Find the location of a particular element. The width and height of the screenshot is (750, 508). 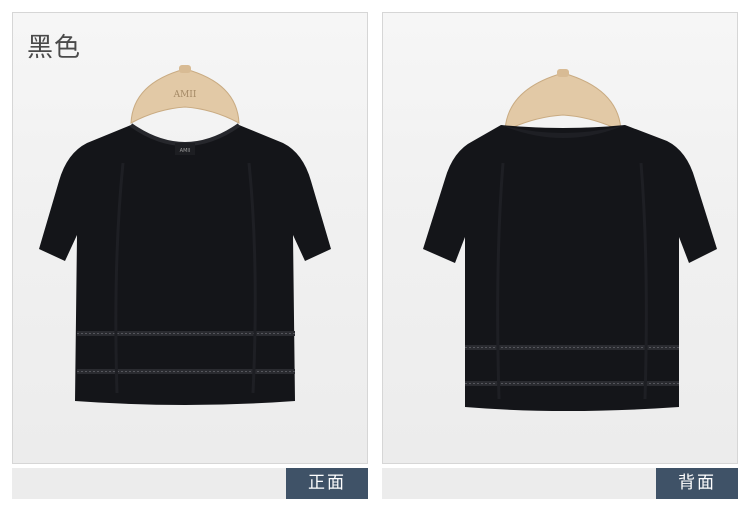

hanger-brand-text: AMII is located at coordinates (185, 95).